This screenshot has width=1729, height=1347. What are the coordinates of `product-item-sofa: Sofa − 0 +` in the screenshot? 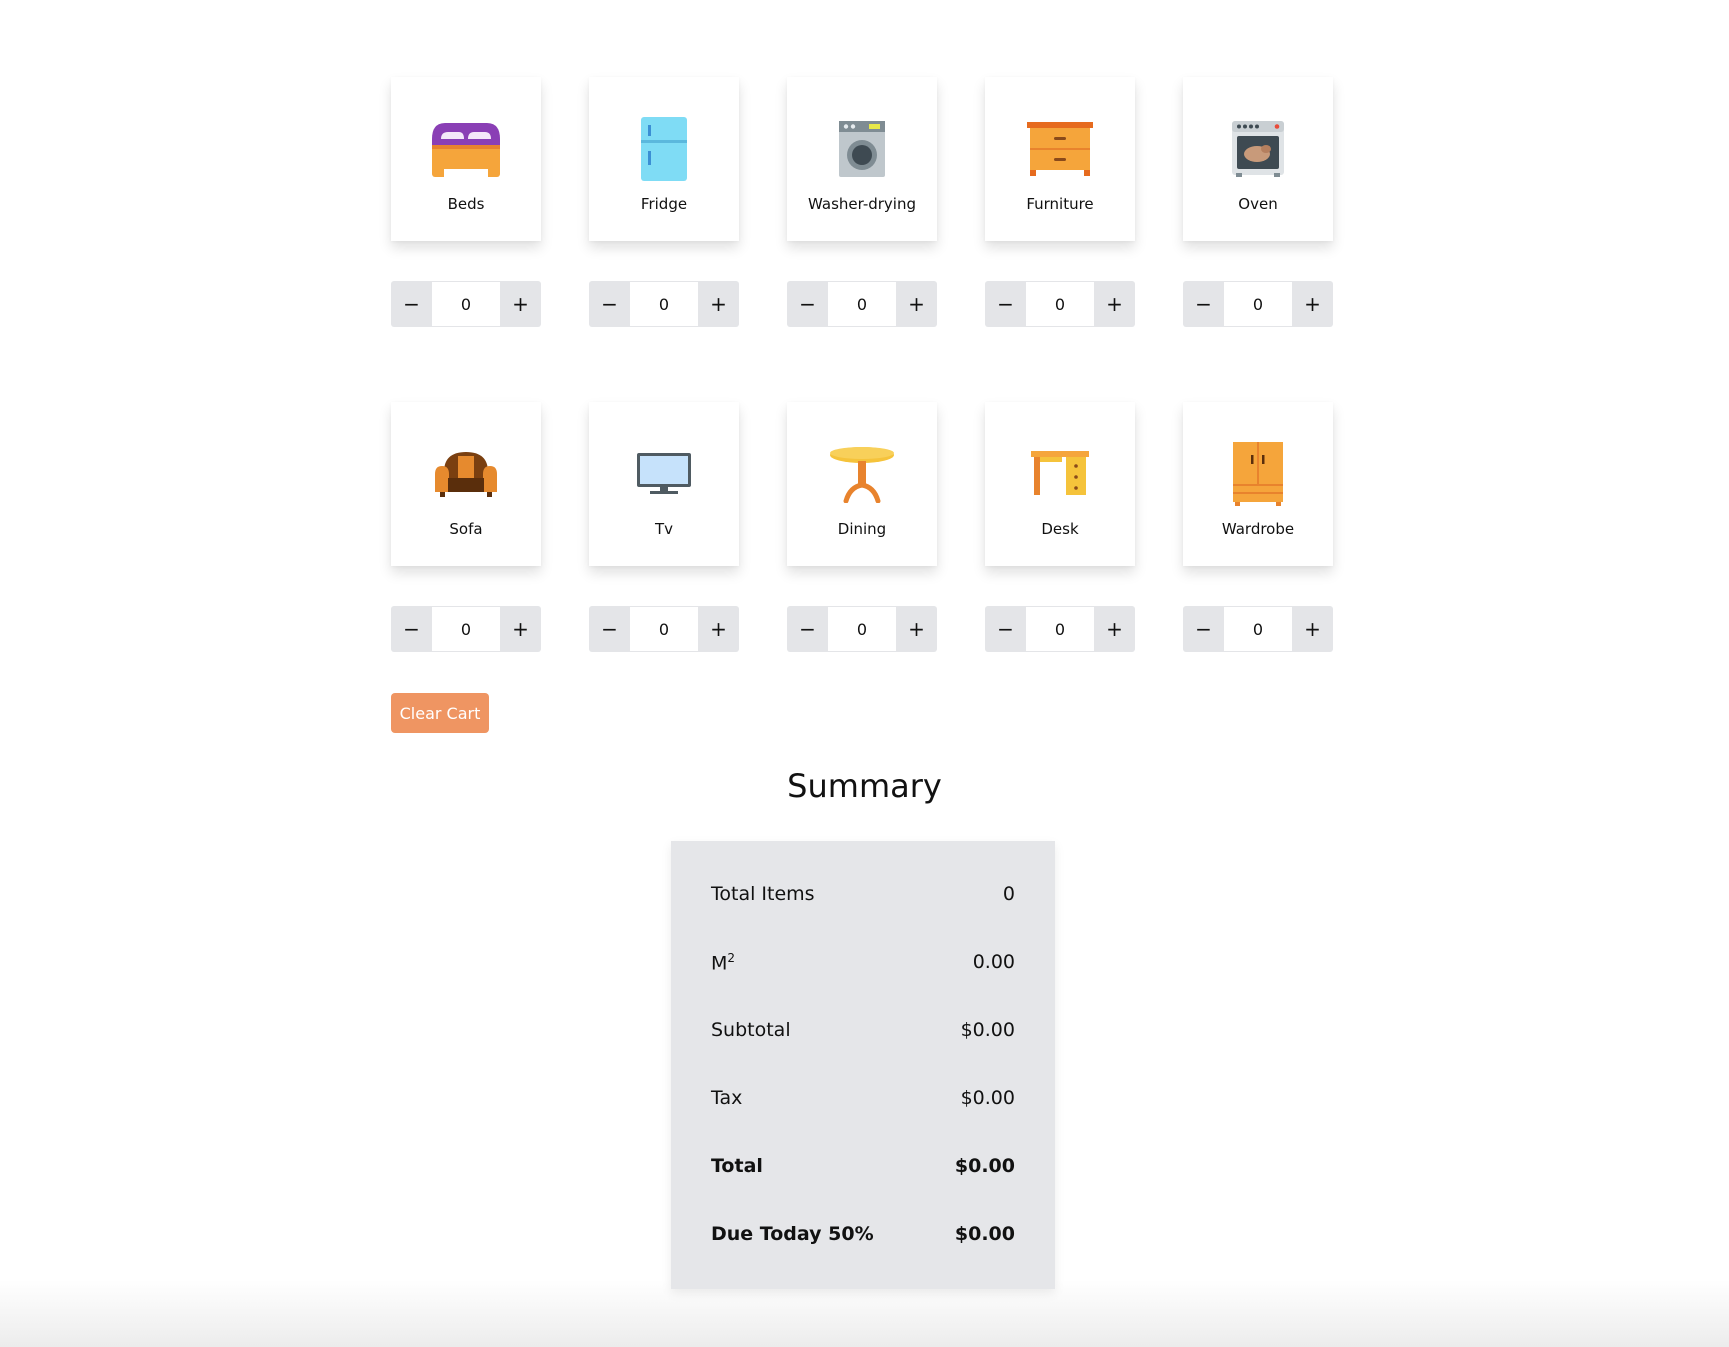 It's located at (466, 527).